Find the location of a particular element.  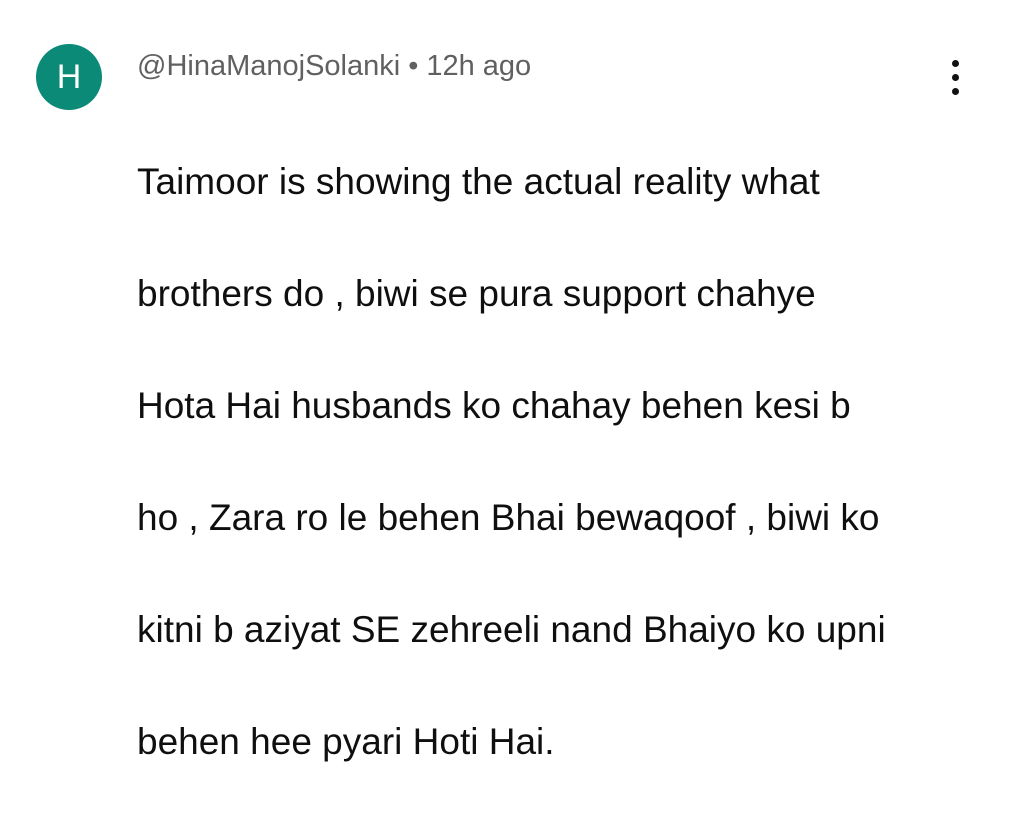

comment-text-line: Hota Hai husbands ko chahay behen kesi b is located at coordinates (494, 405).